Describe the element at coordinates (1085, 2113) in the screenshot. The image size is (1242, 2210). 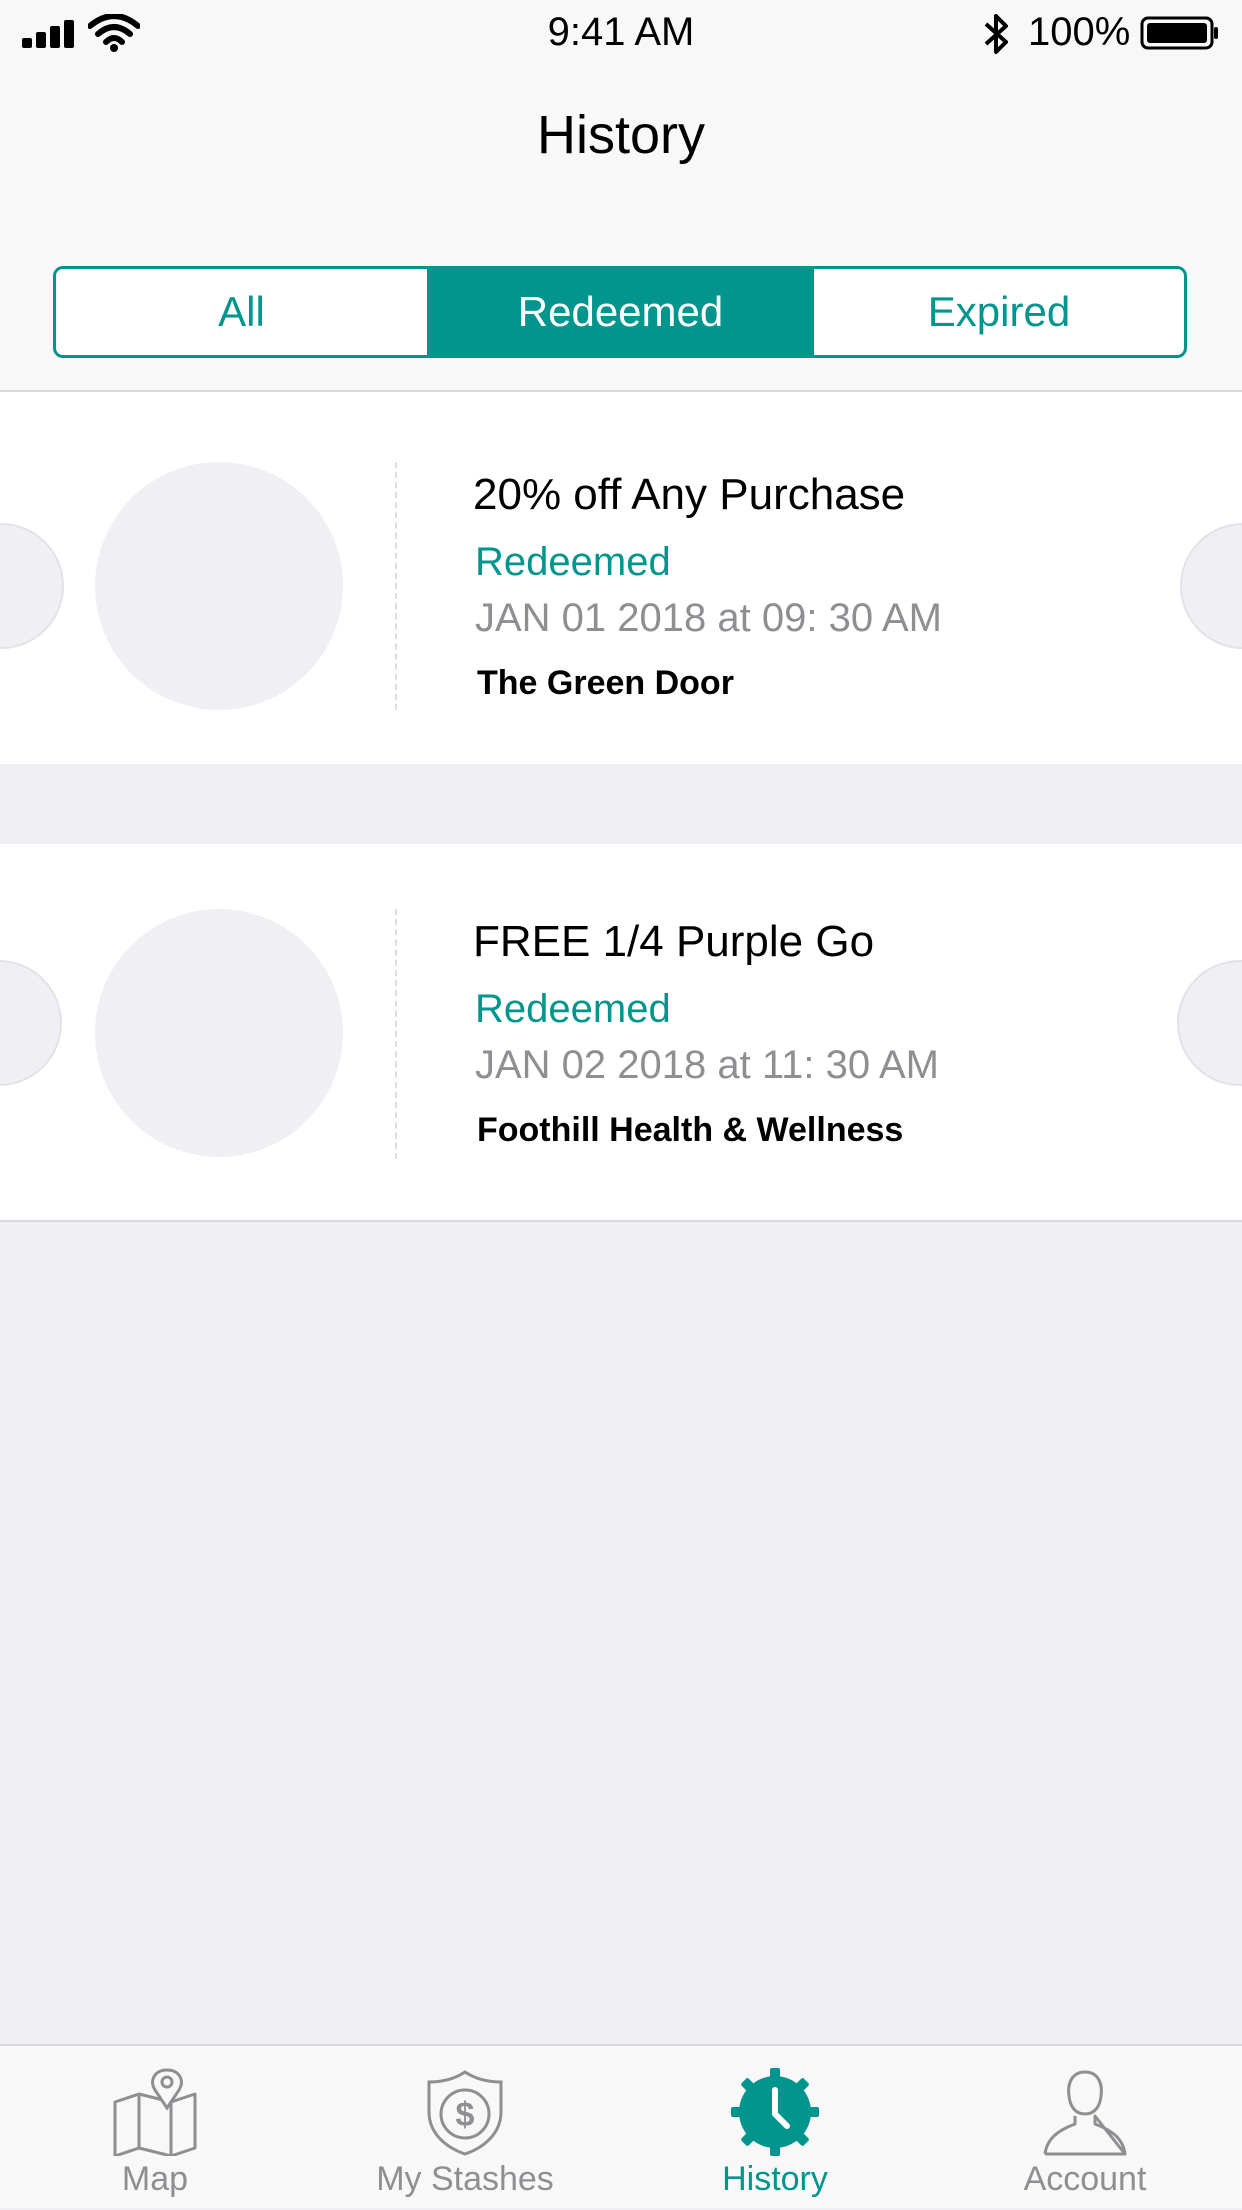
I see `person-icon` at that location.